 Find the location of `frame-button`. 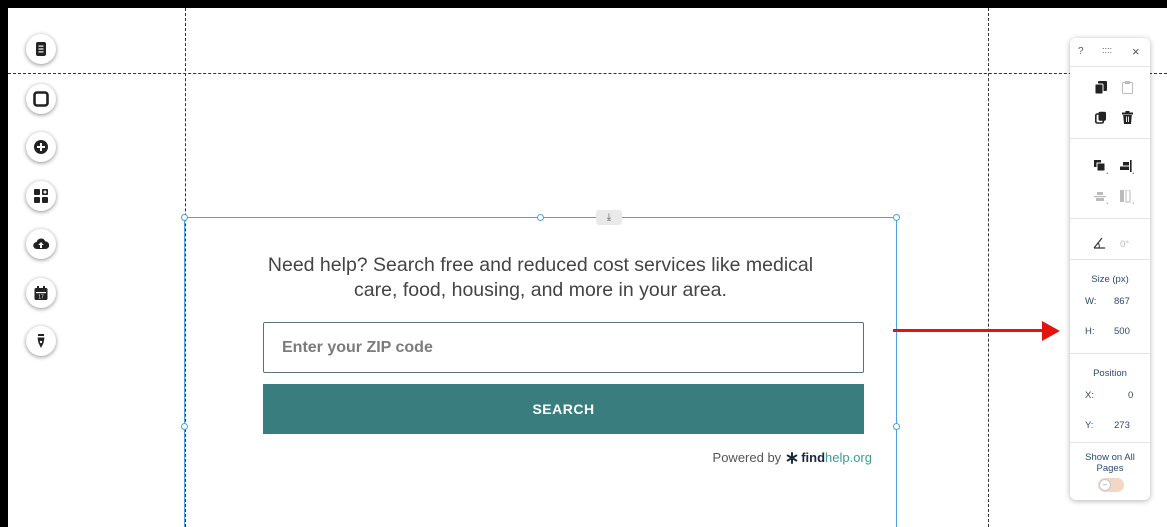

frame-button is located at coordinates (41, 99).